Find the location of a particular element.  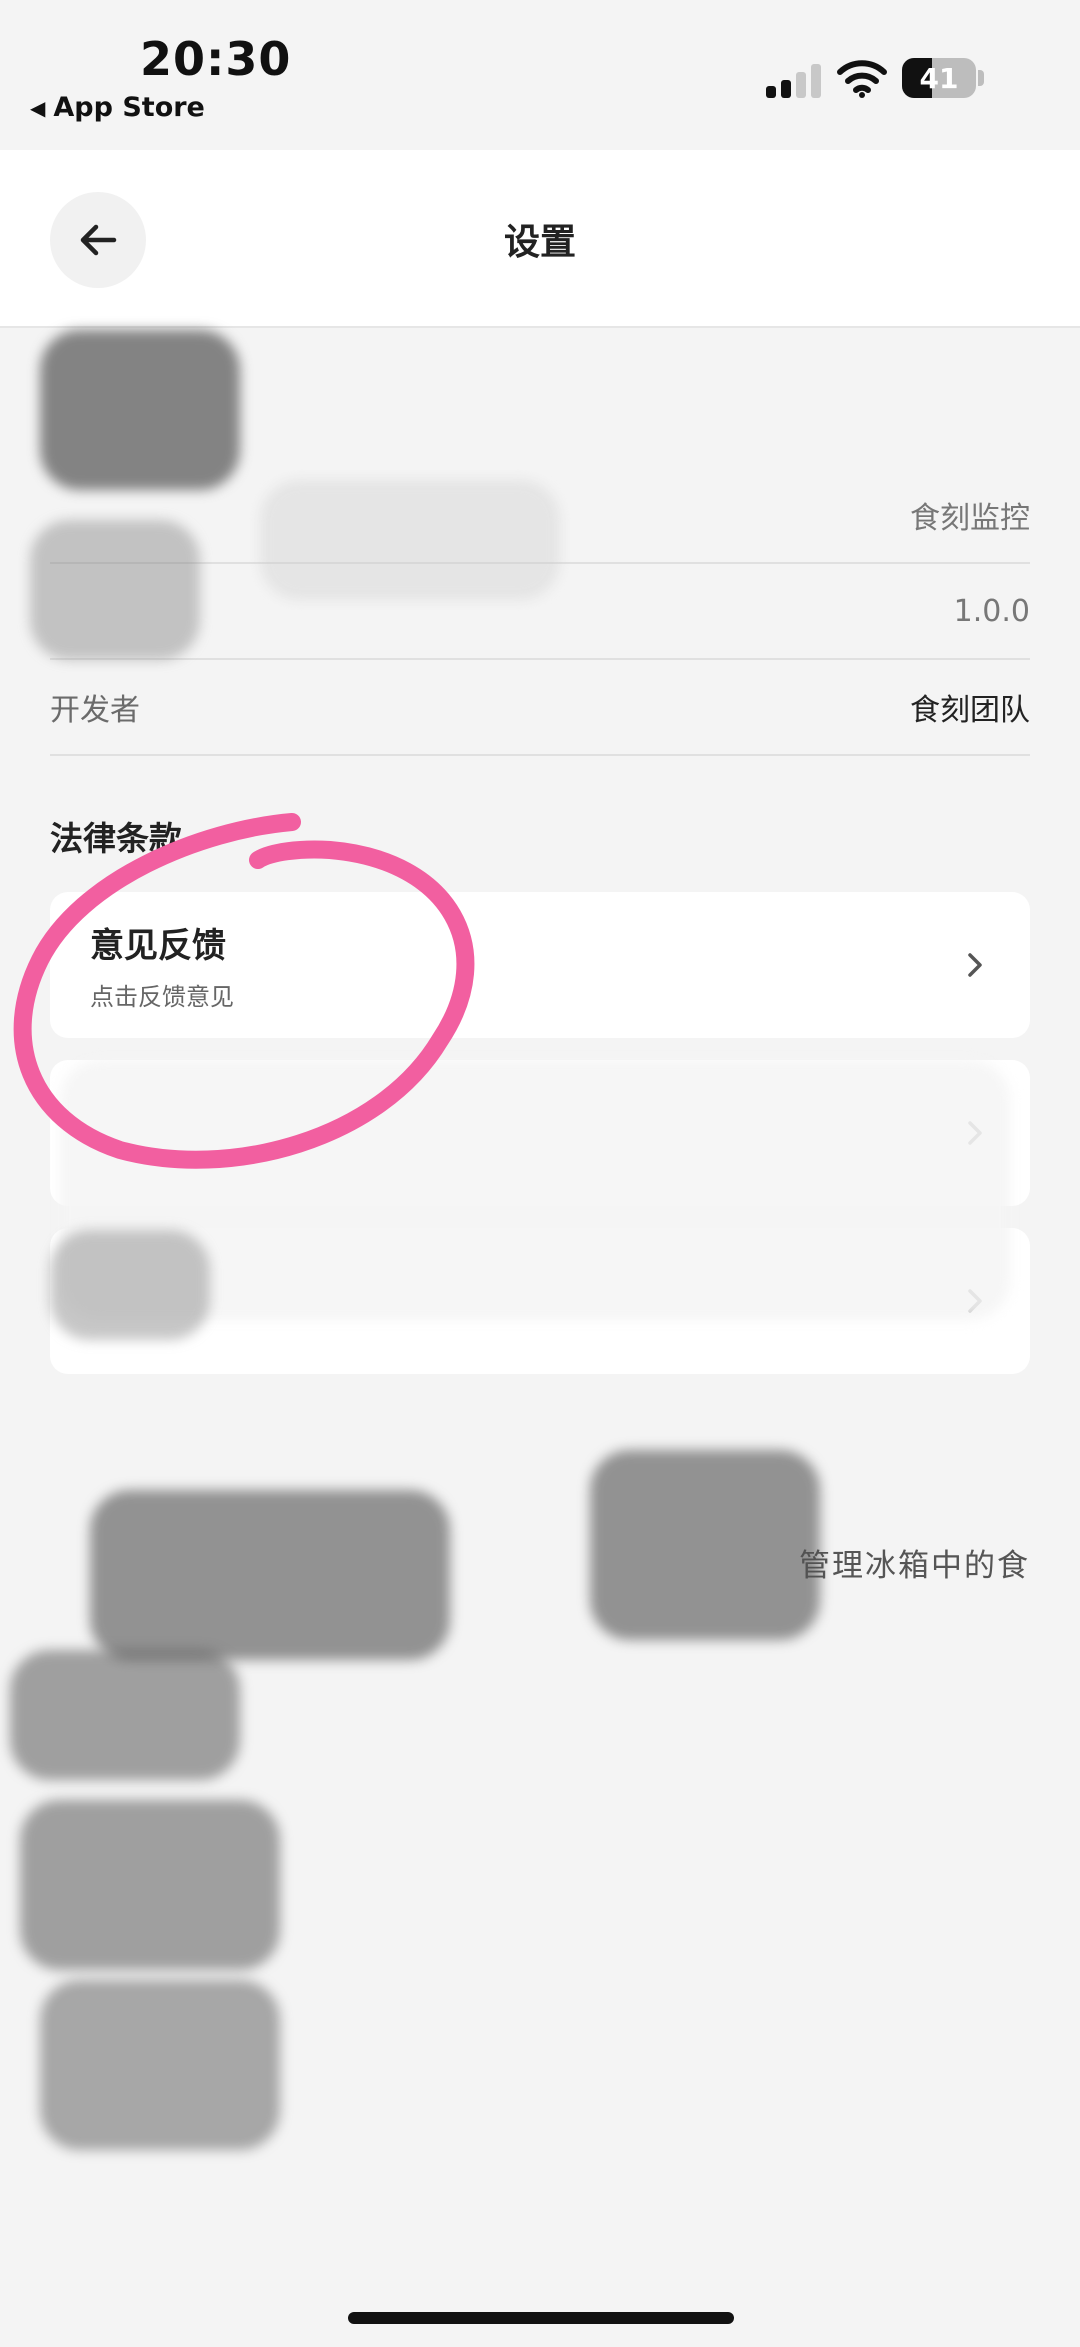

developer-value: 食刻团队 is located at coordinates (970, 710).